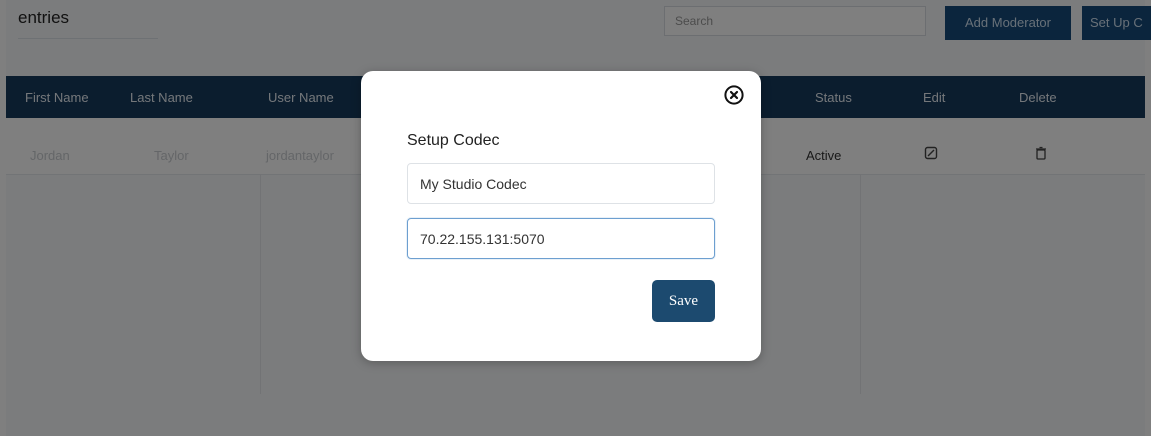 Image resolution: width=1151 pixels, height=436 pixels. What do you see at coordinates (561, 238) in the screenshot?
I see `codec-address-input` at bounding box center [561, 238].